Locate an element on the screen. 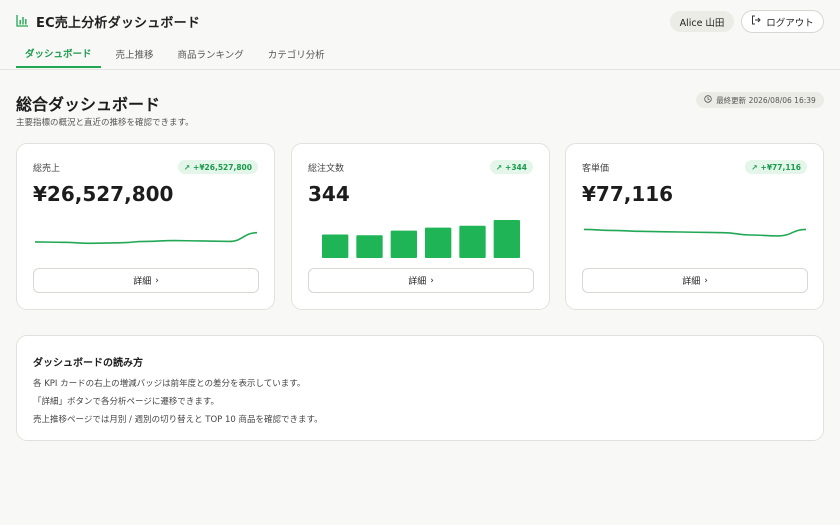 This screenshot has height=525, width=840. guide-line: 「詳細」ボタンで各分析ページに遷移できます。 is located at coordinates (126, 402).